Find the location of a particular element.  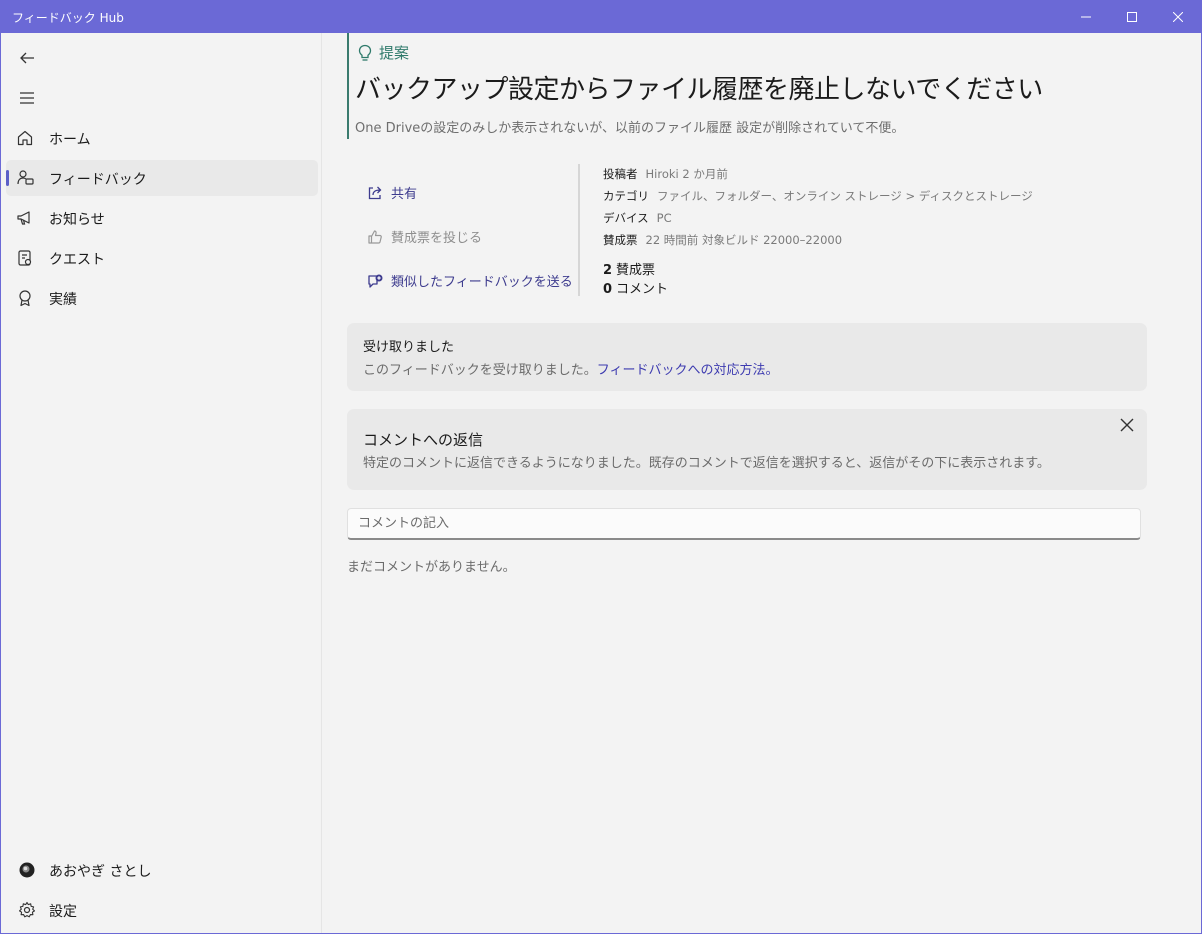

meta-device: デバイス PC is located at coordinates (637, 218).